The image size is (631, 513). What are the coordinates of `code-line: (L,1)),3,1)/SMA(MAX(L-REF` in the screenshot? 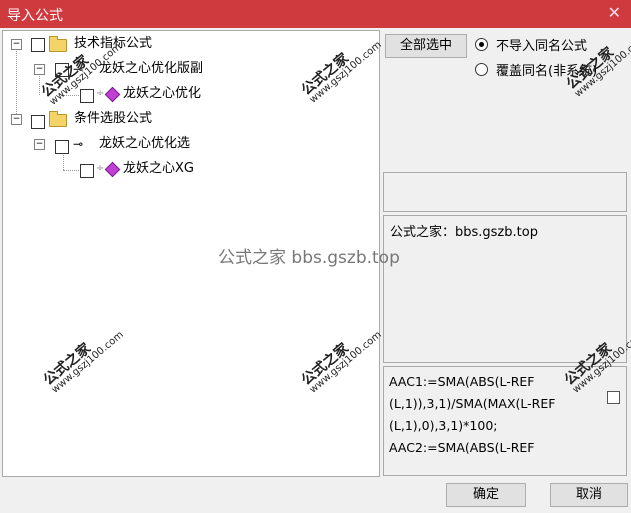 It's located at (472, 403).